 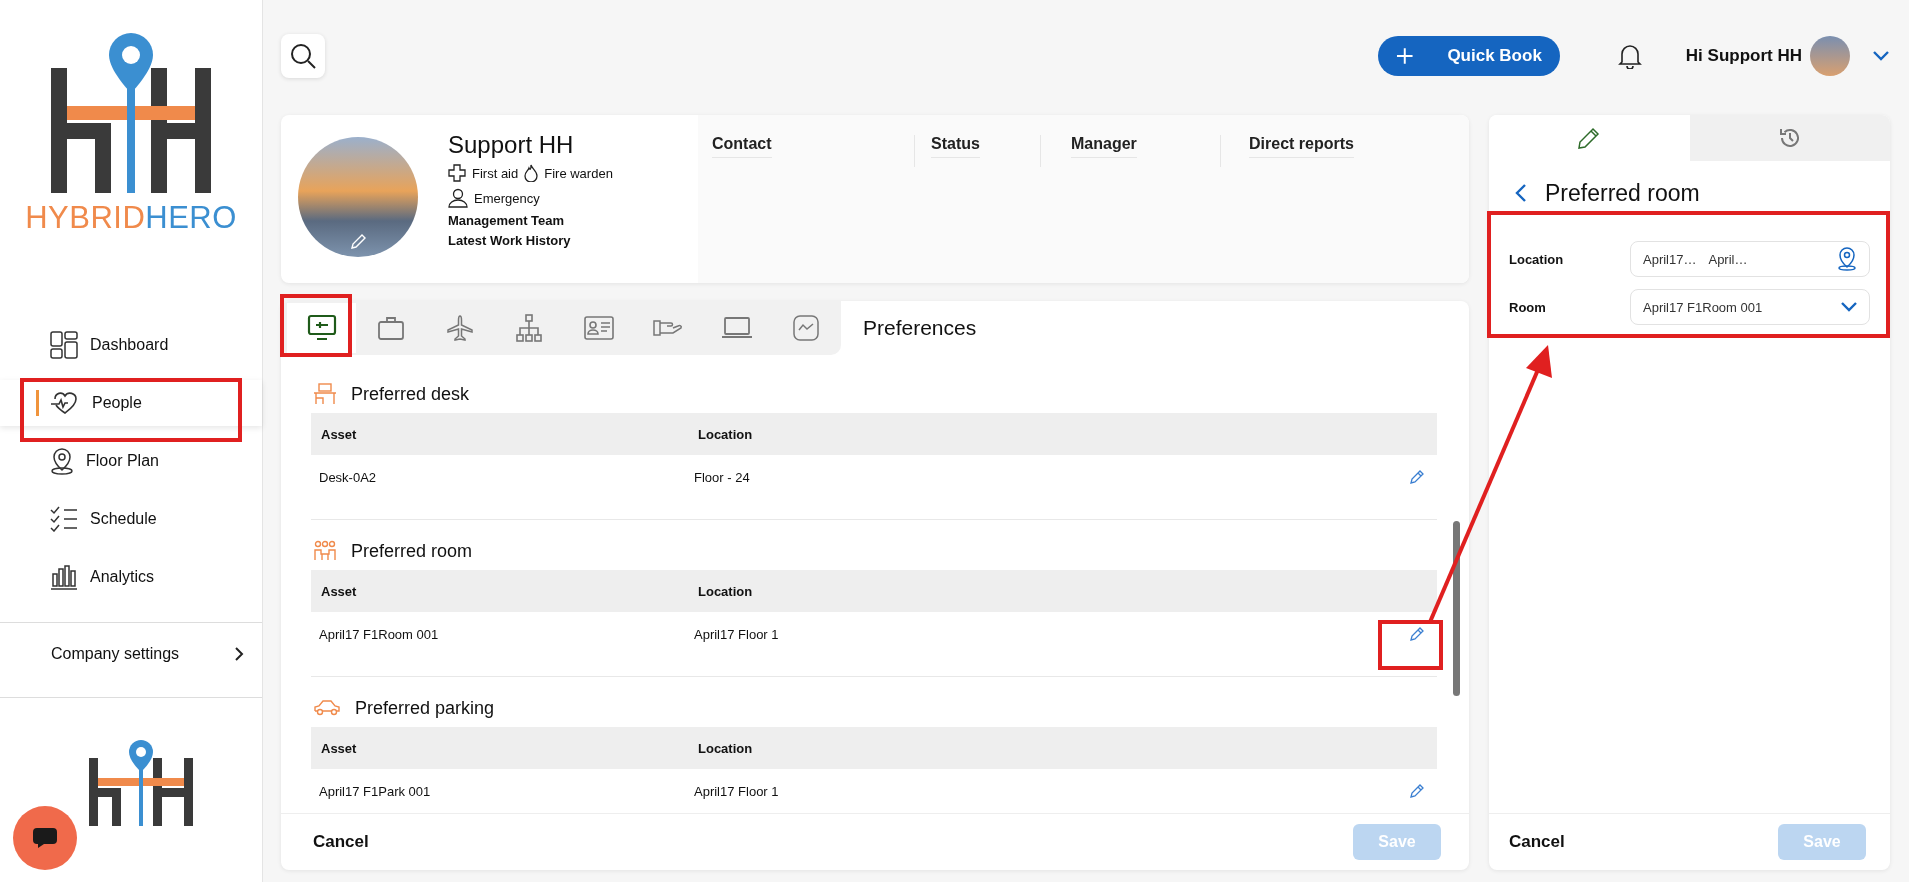 What do you see at coordinates (390, 328) in the screenshot?
I see `briefcase-icon` at bounding box center [390, 328].